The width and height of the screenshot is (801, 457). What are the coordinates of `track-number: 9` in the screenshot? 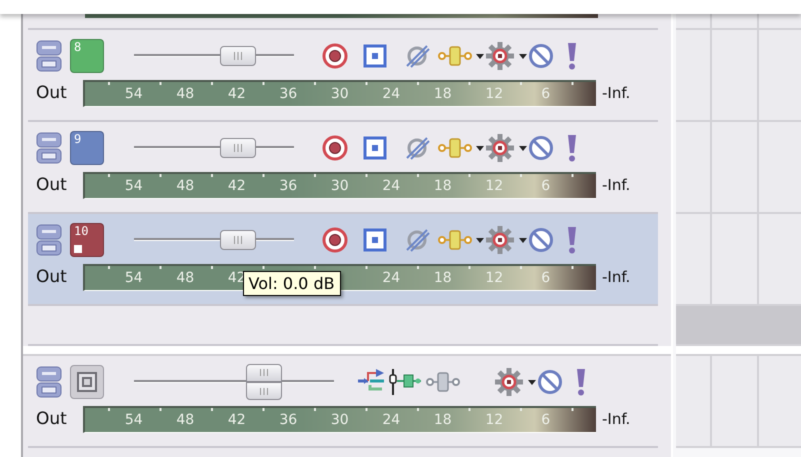 It's located at (87, 148).